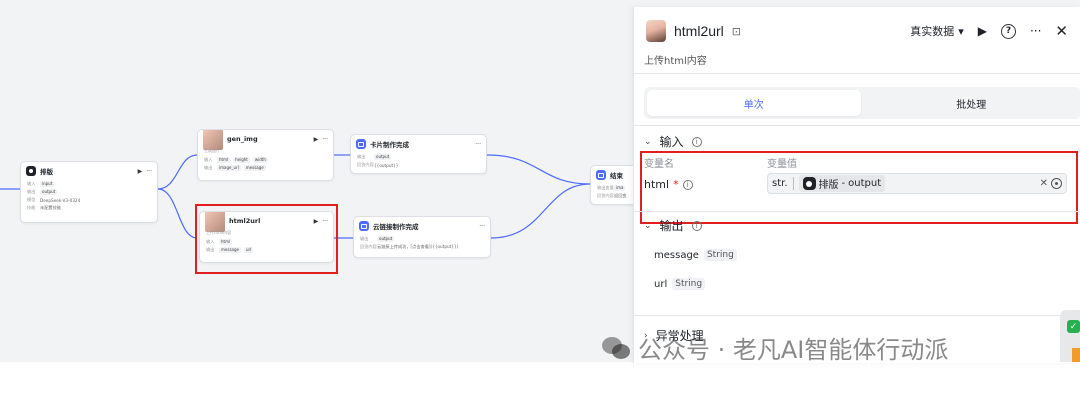  I want to click on message-node-icon, so click(361, 144).